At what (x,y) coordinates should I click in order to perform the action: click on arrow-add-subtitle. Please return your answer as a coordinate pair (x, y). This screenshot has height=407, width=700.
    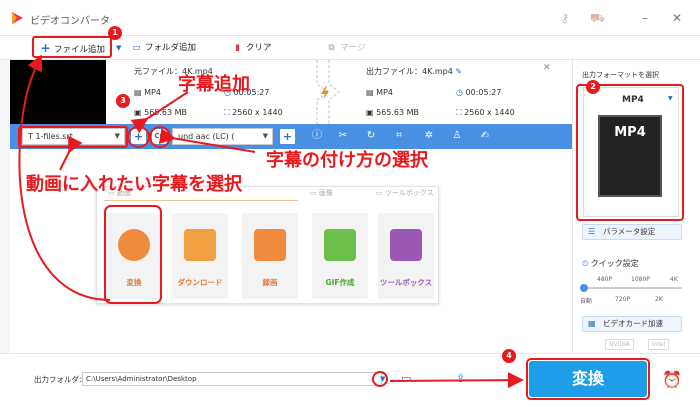
    Looking at the image, I should click on (159, 112).